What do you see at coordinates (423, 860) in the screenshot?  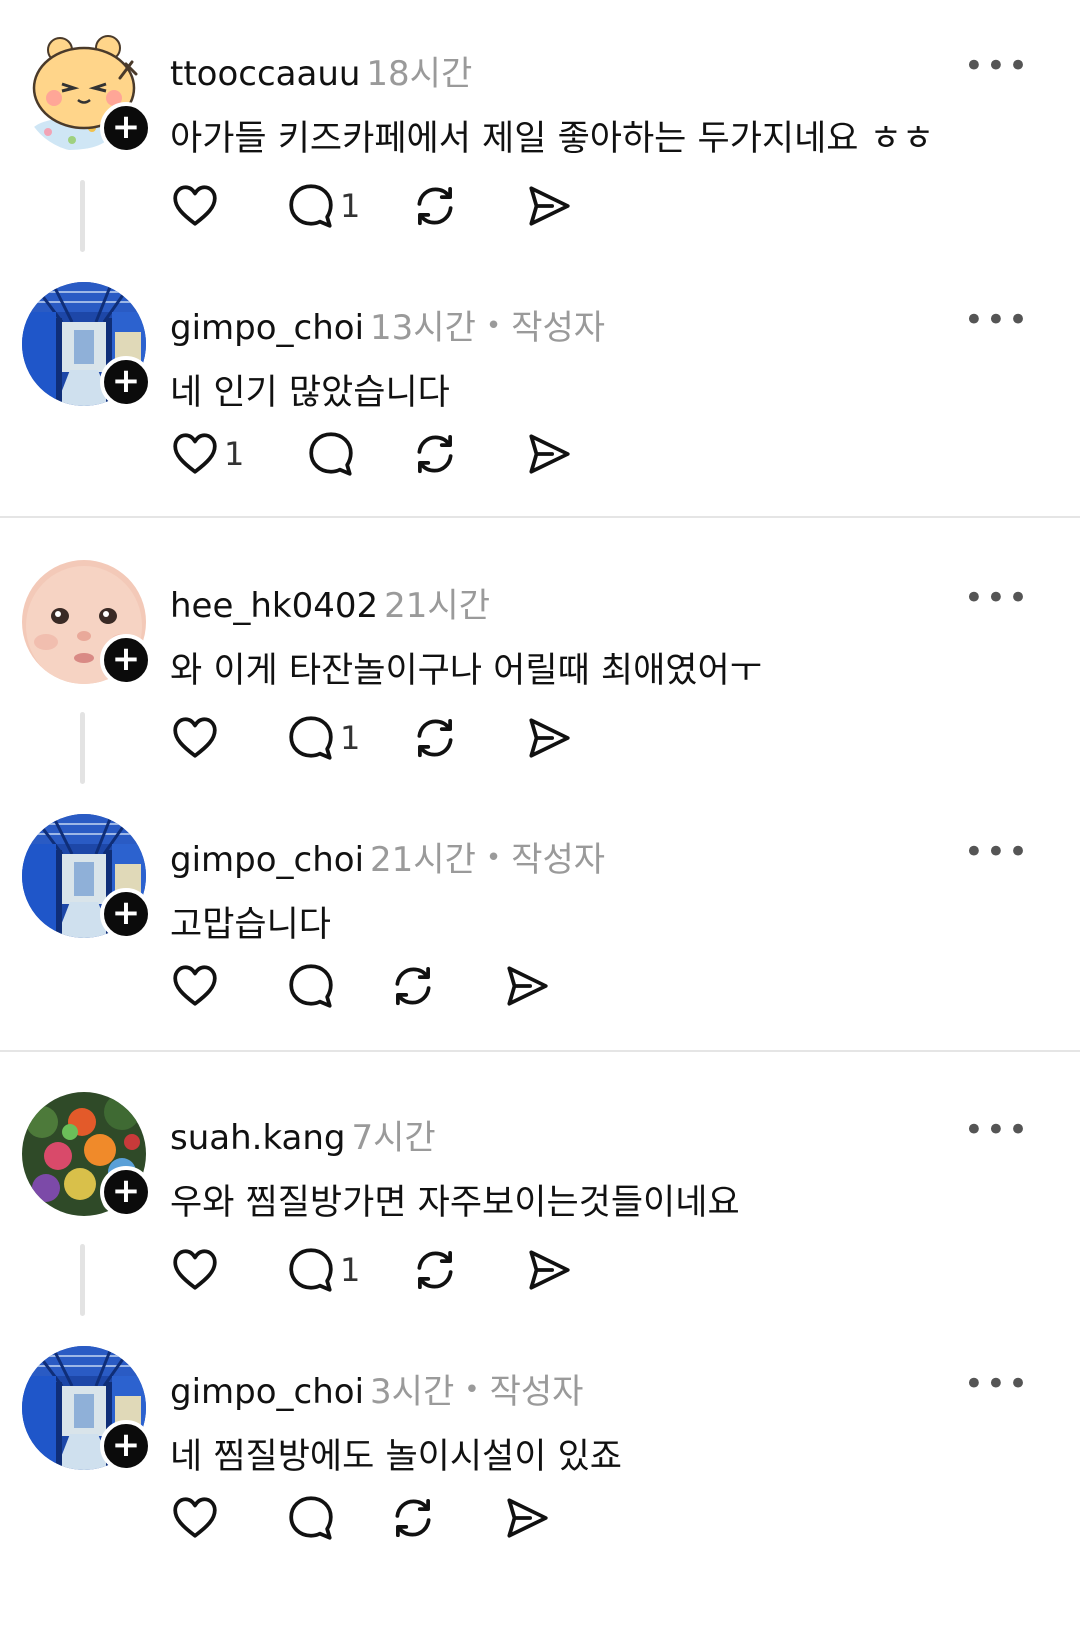 I see `timestamp: 21시간` at bounding box center [423, 860].